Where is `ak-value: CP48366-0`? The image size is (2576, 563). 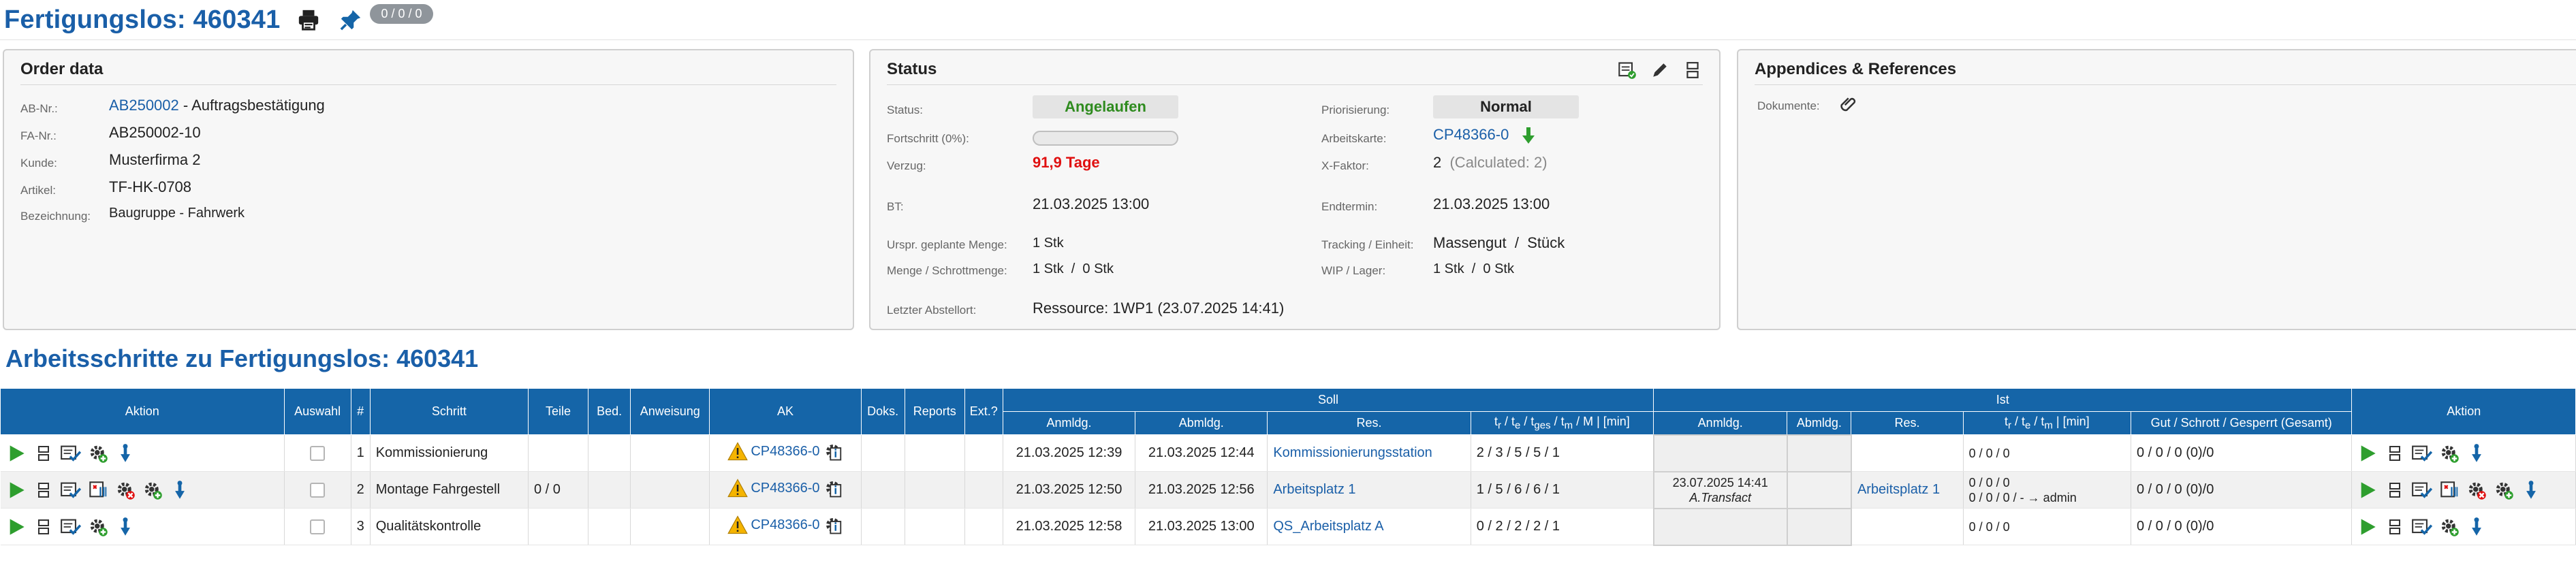 ak-value: CP48366-0 is located at coordinates (1486, 135).